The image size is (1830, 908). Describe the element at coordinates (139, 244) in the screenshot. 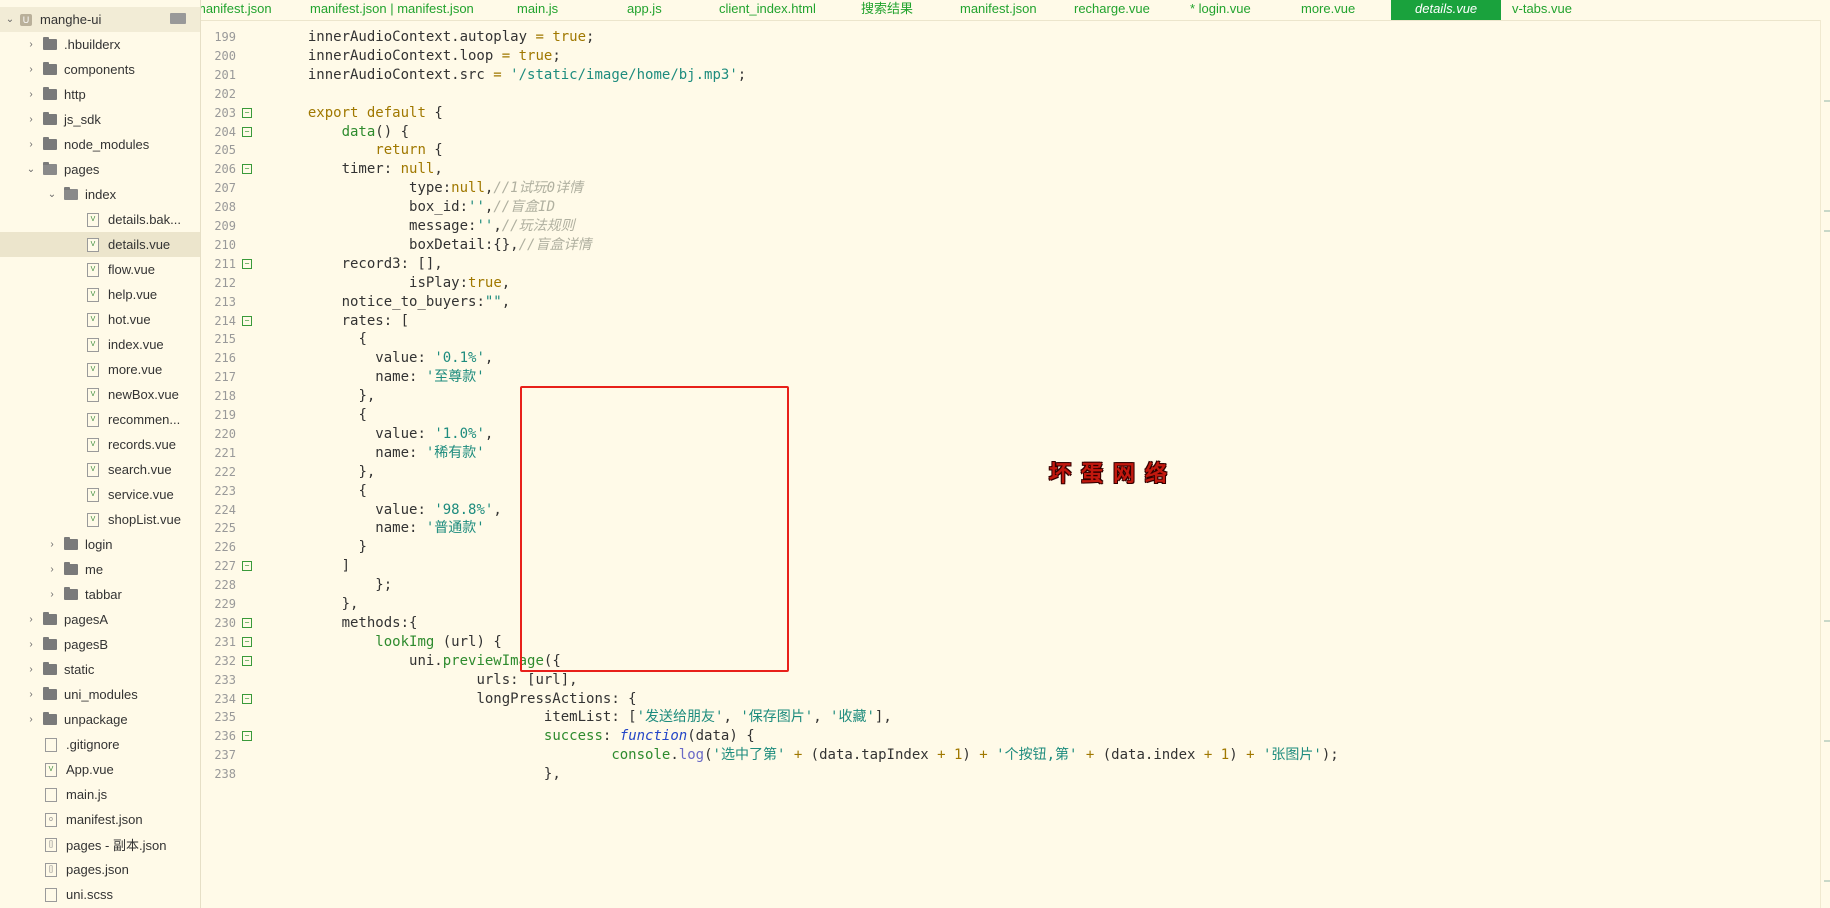

I see `tree-item-label: details.vue` at that location.